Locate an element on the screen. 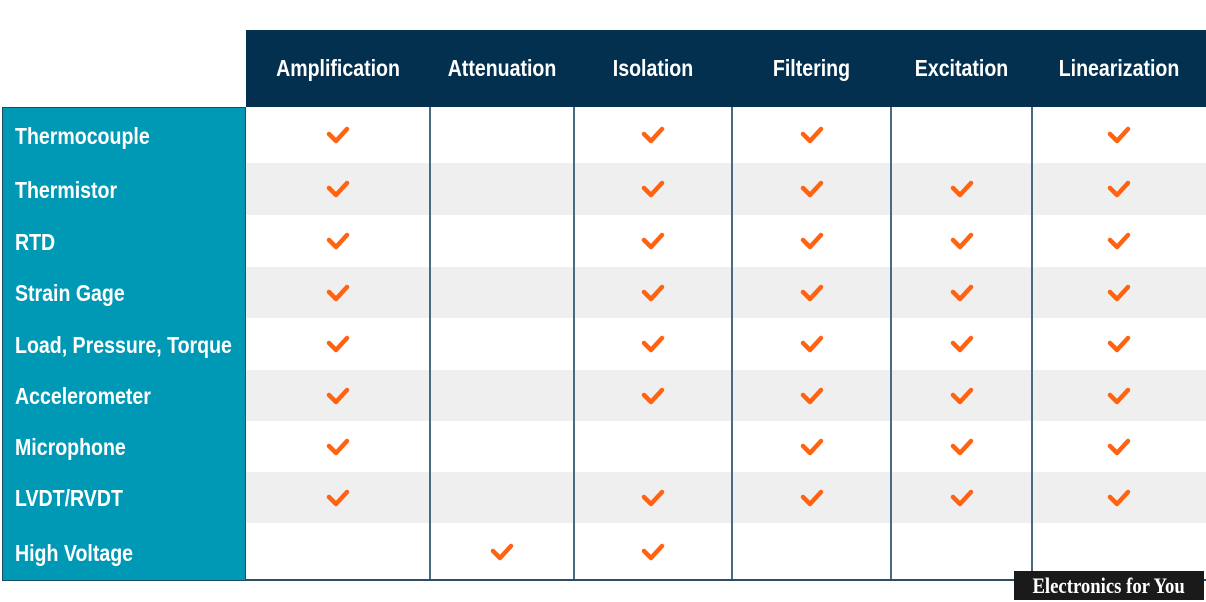 This screenshot has width=1206, height=602. column-header: Attenuation is located at coordinates (502, 68).